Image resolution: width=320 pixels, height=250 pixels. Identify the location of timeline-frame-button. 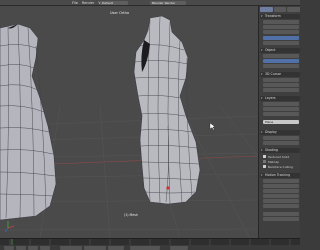
(33, 248).